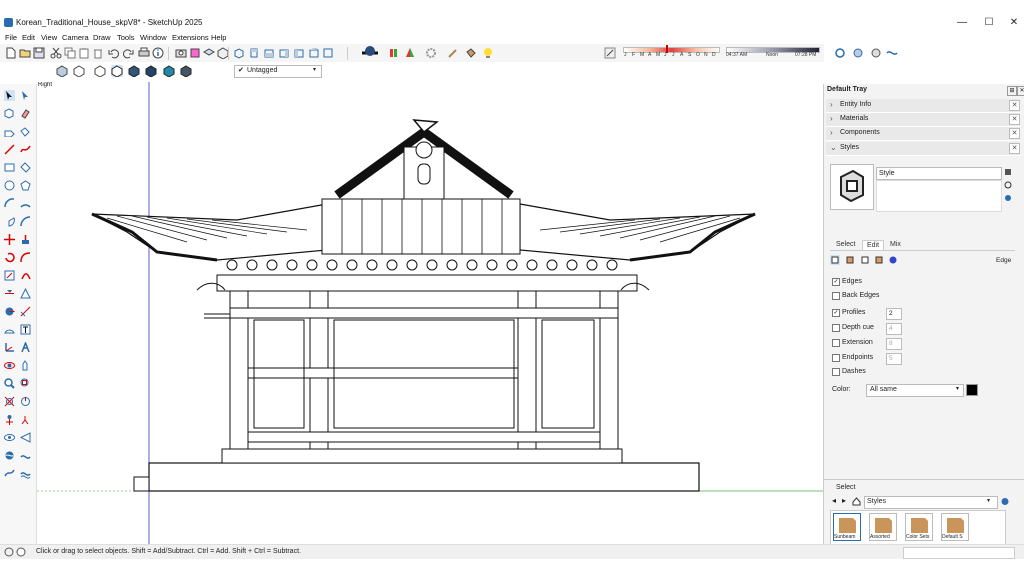 The width and height of the screenshot is (1024, 576). Describe the element at coordinates (25, 221) in the screenshot. I see `three-point-arc-icon` at that location.